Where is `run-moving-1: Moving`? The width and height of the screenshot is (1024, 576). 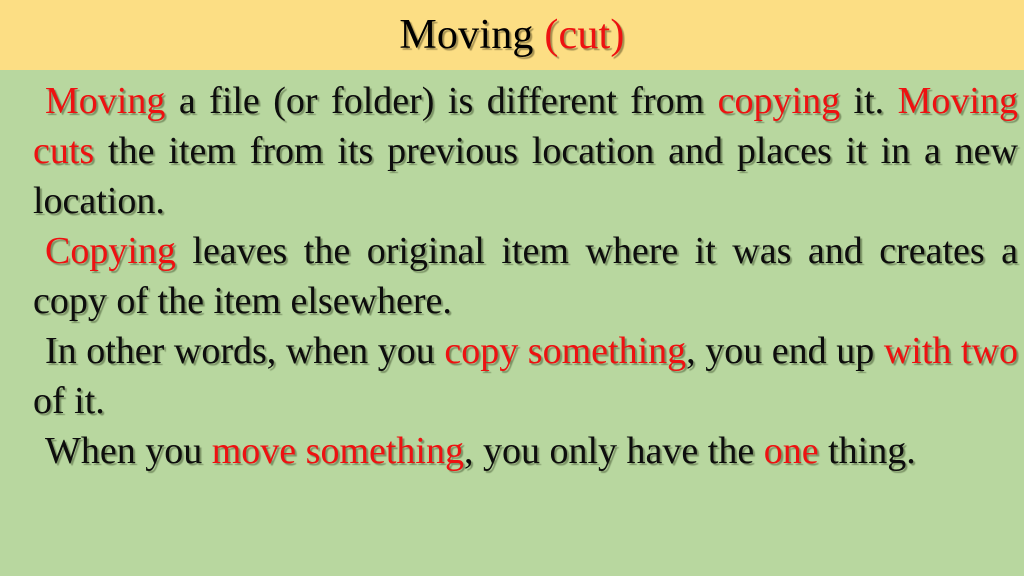
run-moving-1: Moving is located at coordinates (105, 101).